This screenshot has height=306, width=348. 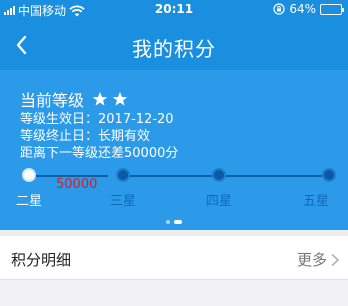 I want to click on more-label: 更多, so click(x=311, y=260).